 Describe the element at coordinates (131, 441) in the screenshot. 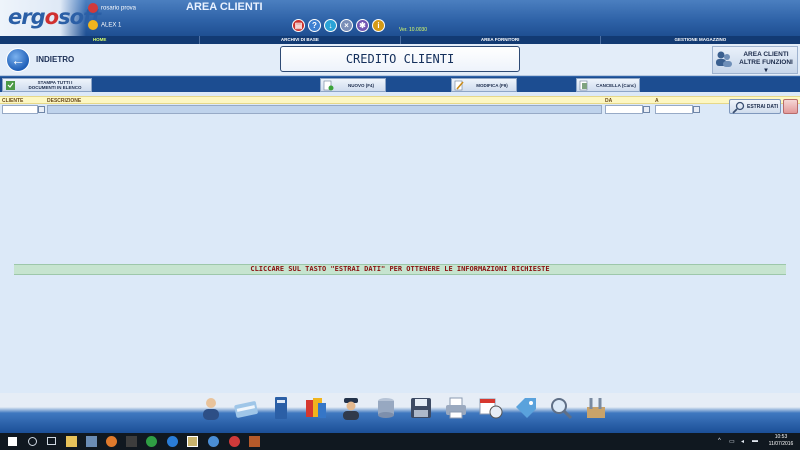

I see `store-icon` at that location.